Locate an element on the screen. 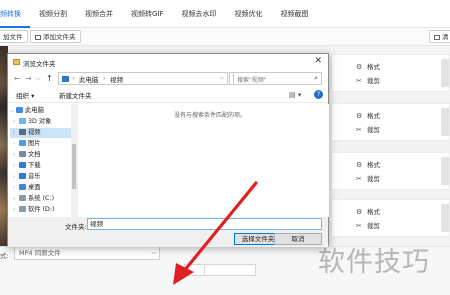 The image size is (450, 295). arrow-shaft is located at coordinates (220, 227).